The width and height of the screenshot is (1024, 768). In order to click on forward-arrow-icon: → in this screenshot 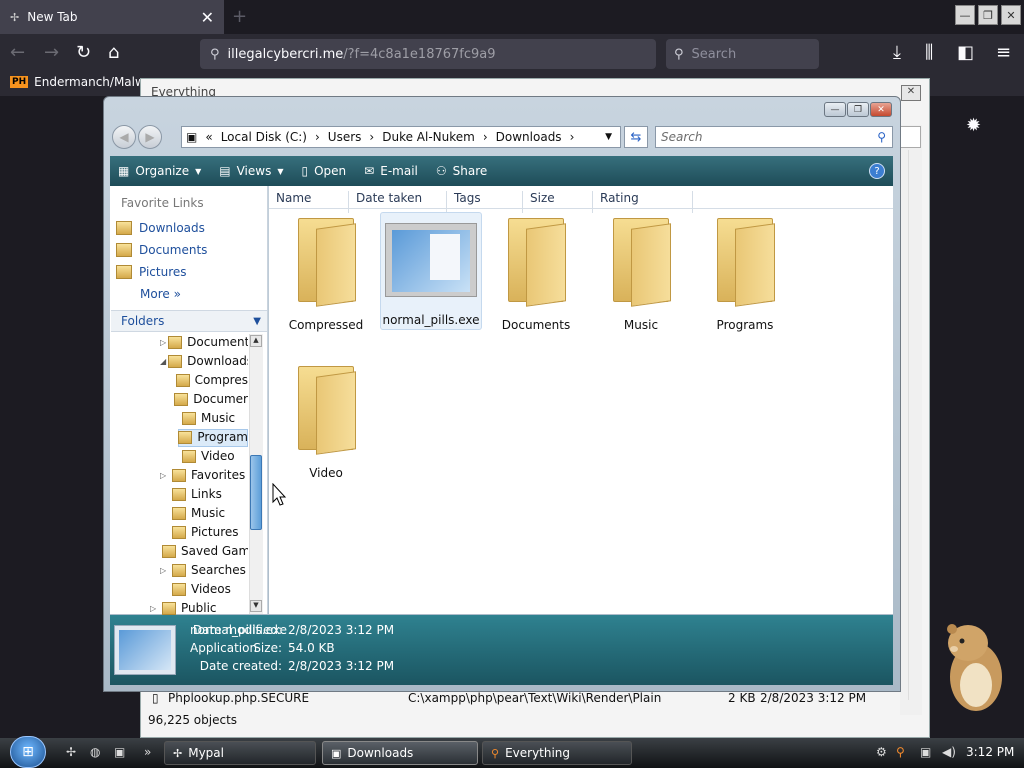, I will do `click(51, 53)`.